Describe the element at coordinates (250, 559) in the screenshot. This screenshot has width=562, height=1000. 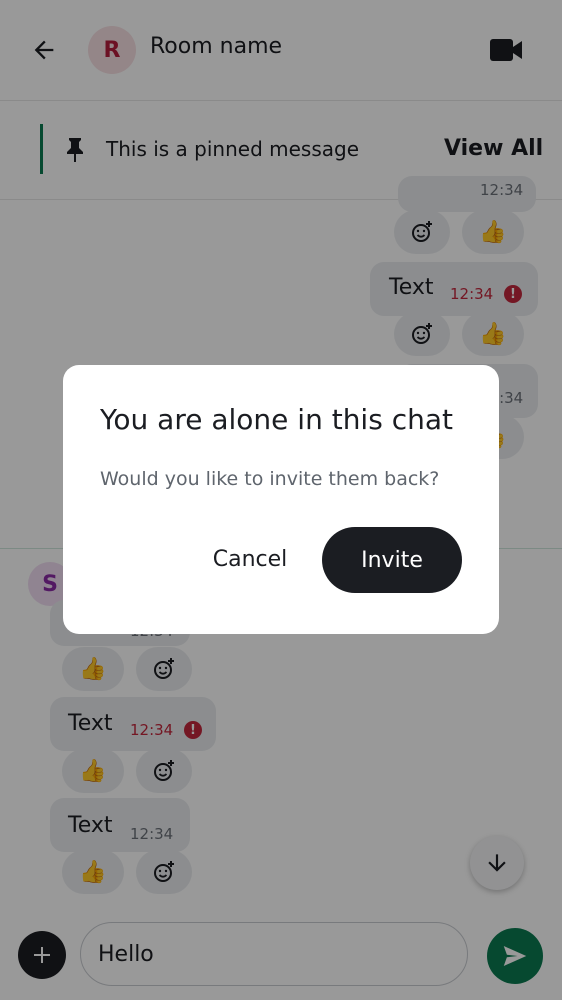
I see `cancel-button: Cancel` at that location.